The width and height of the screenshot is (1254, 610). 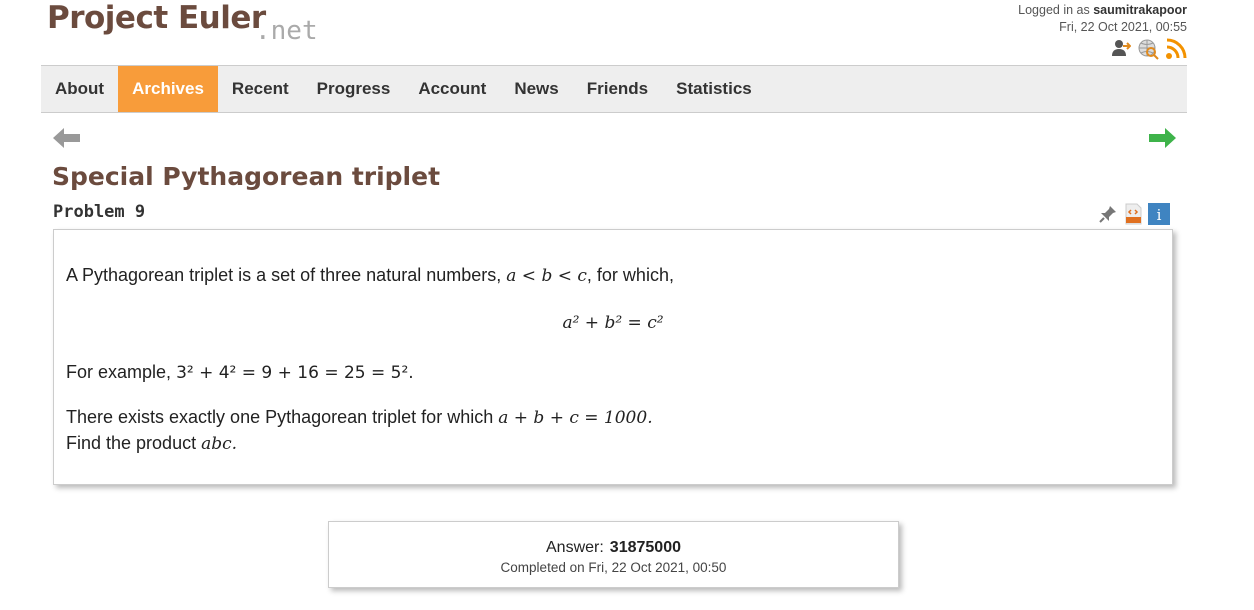 What do you see at coordinates (536, 89) in the screenshot?
I see `nav-news: News` at bounding box center [536, 89].